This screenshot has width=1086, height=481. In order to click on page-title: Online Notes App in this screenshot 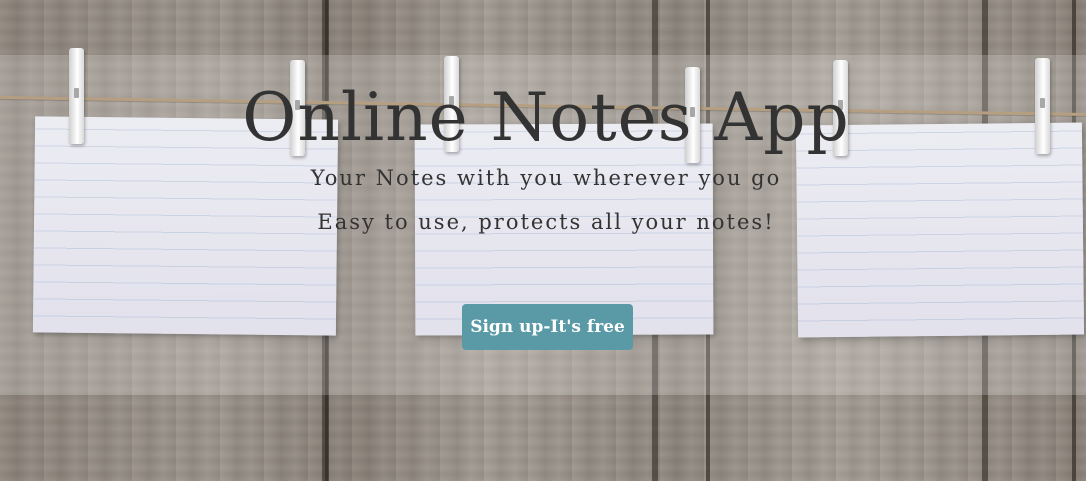, I will do `click(546, 117)`.